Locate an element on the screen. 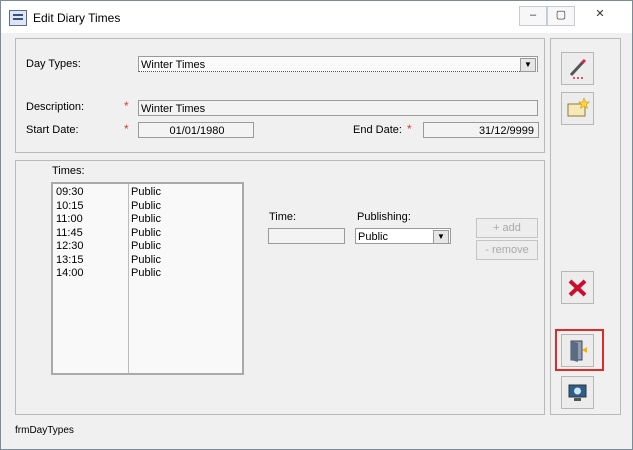 The image size is (633, 450). form-name-status: frmDayTypes is located at coordinates (44, 430).